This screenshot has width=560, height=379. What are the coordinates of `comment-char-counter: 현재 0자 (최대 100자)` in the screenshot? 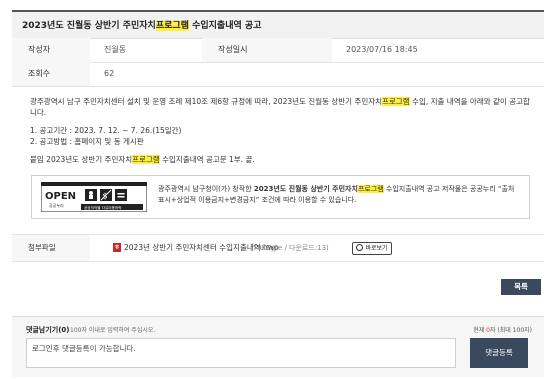 It's located at (502, 330).